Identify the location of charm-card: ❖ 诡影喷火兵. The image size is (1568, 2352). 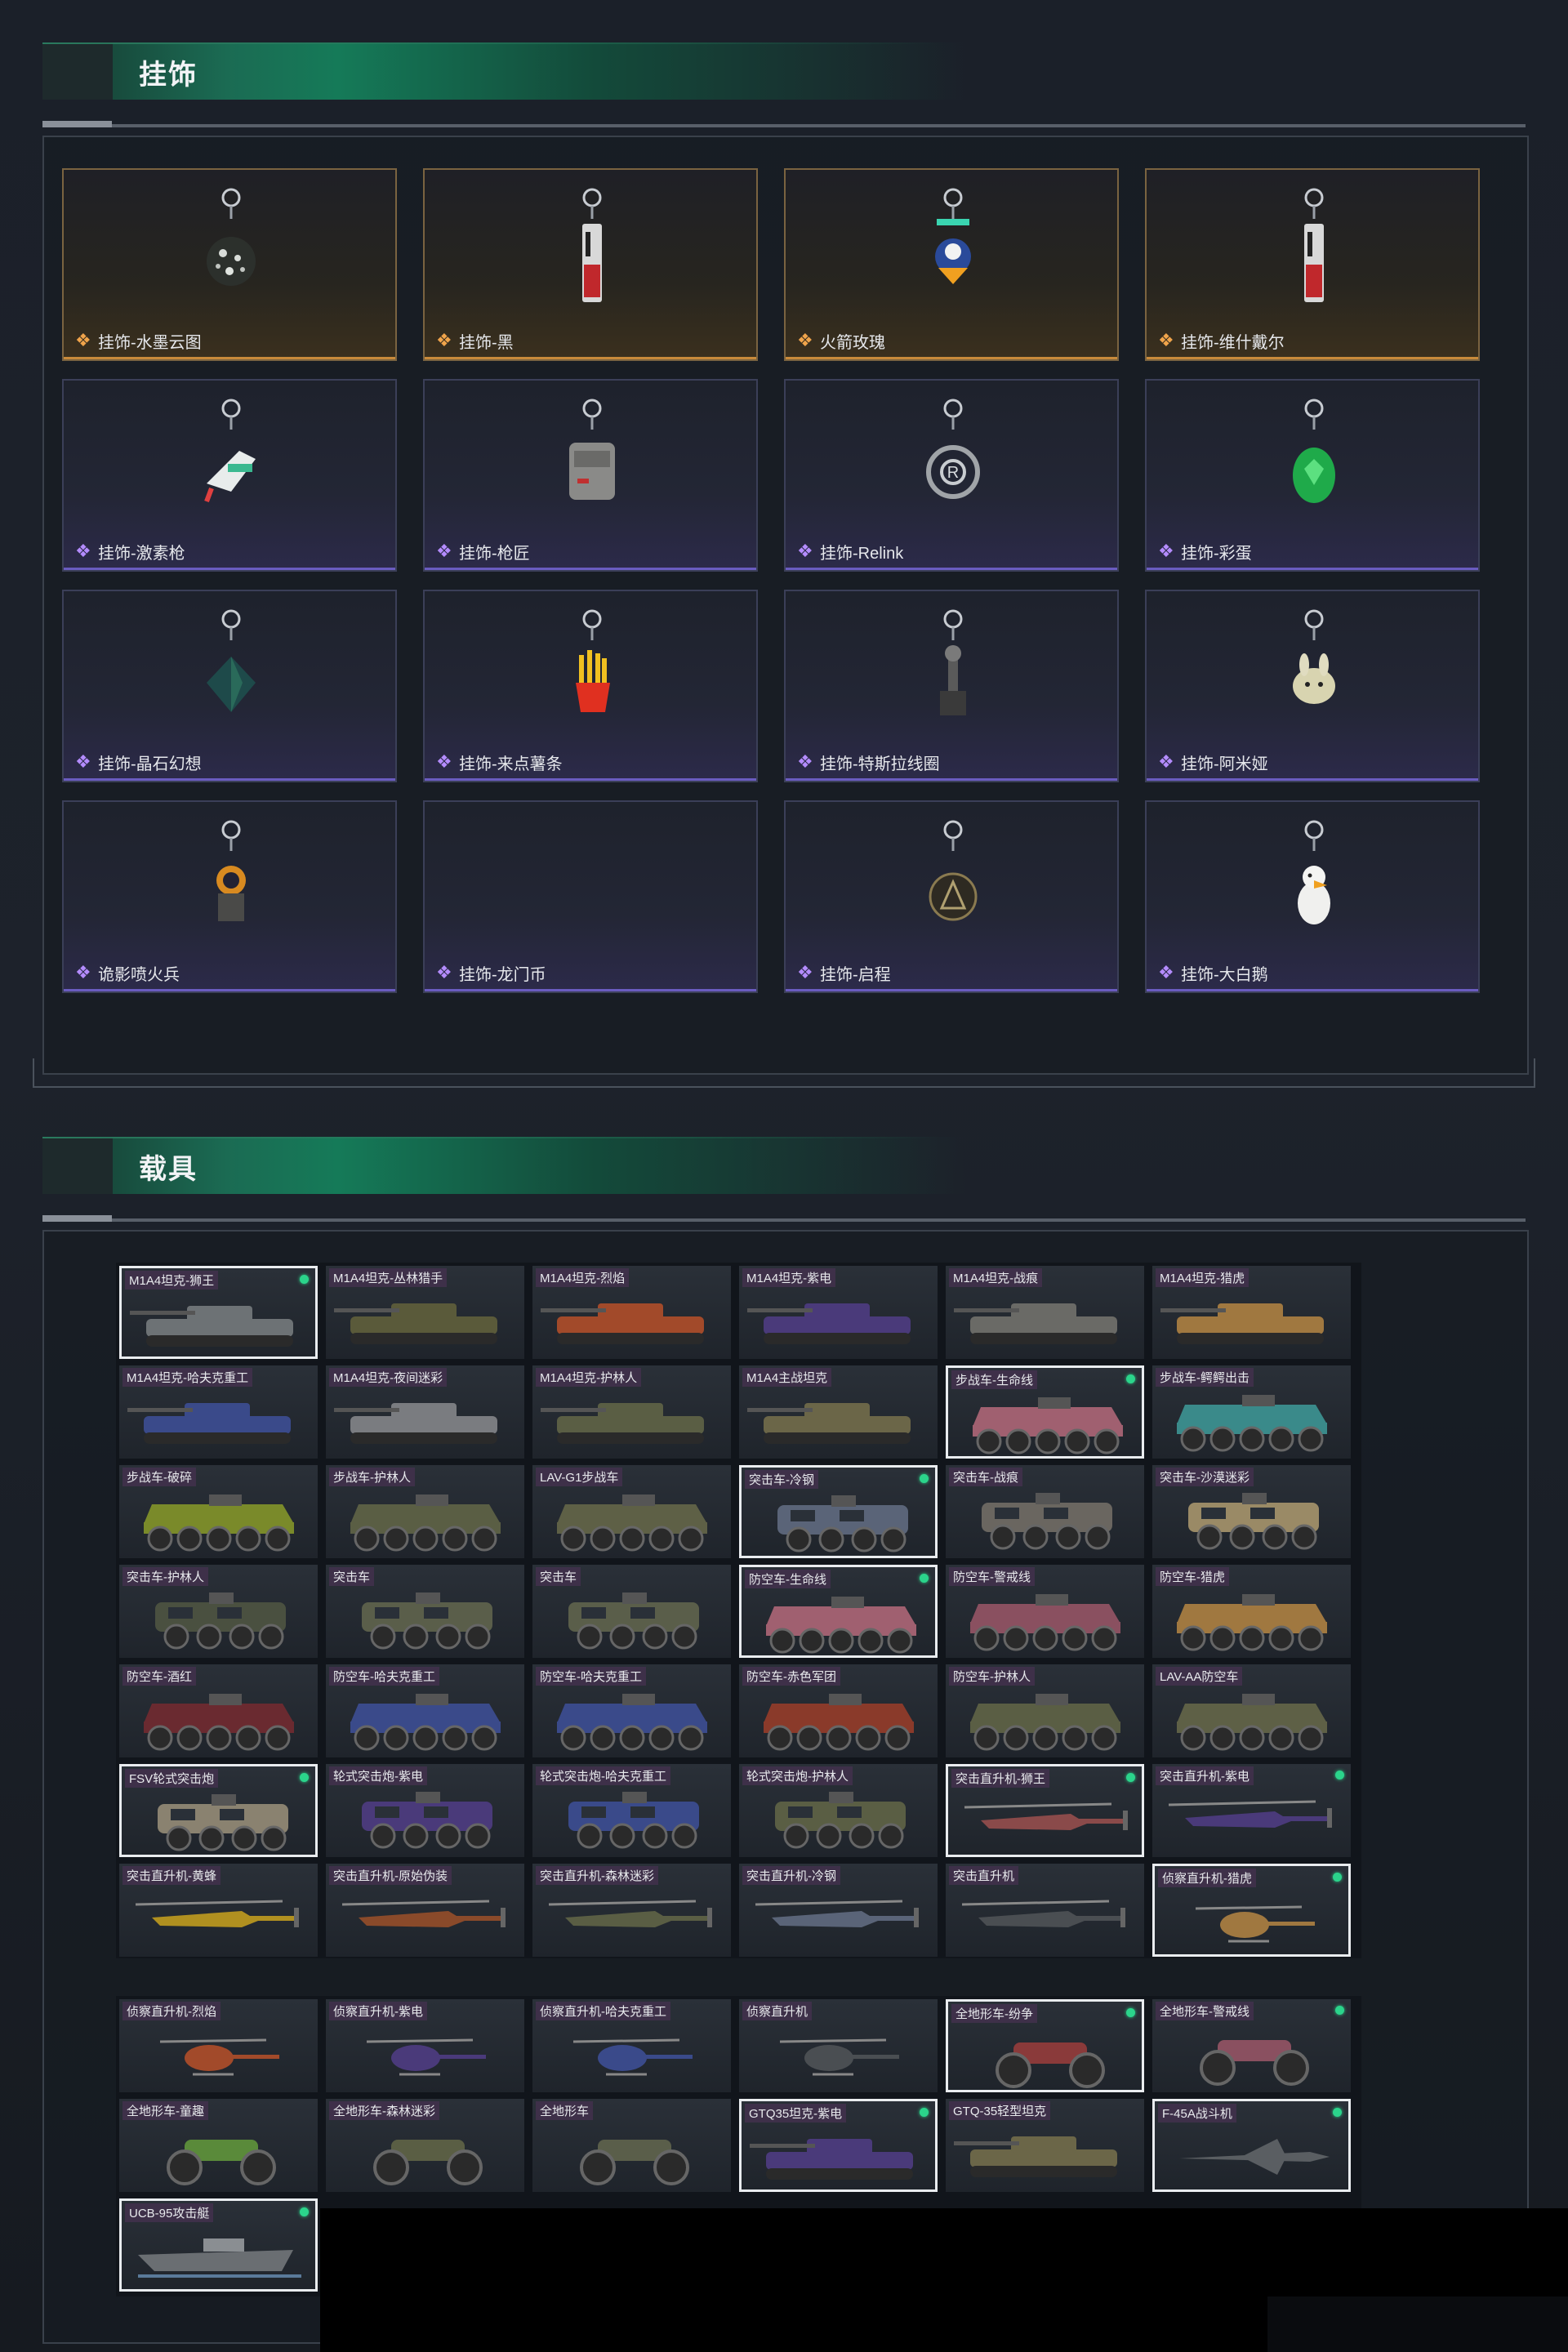
(229, 896).